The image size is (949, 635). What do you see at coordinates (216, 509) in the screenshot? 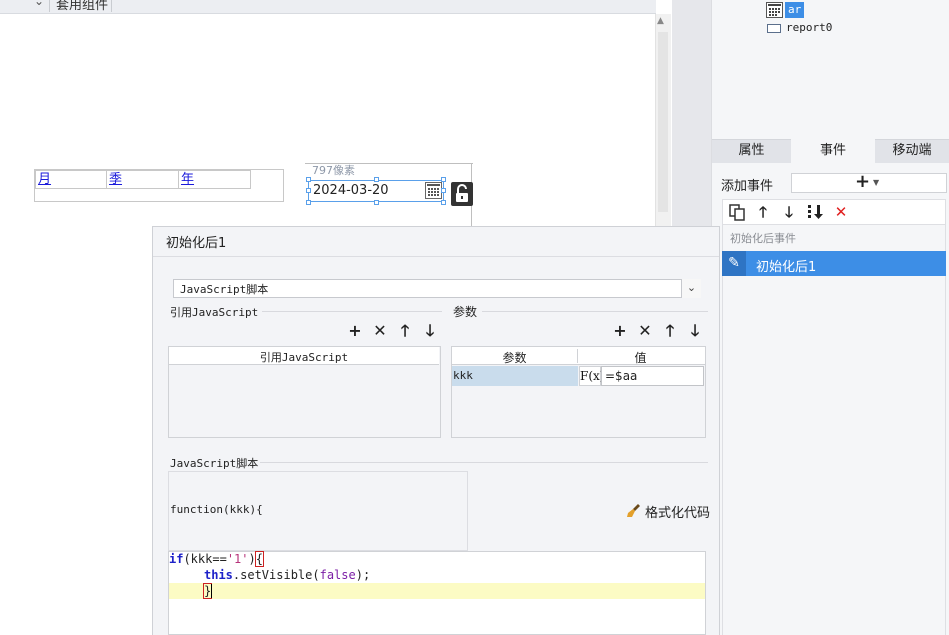
I see `function-signature: function(kkk){` at bounding box center [216, 509].